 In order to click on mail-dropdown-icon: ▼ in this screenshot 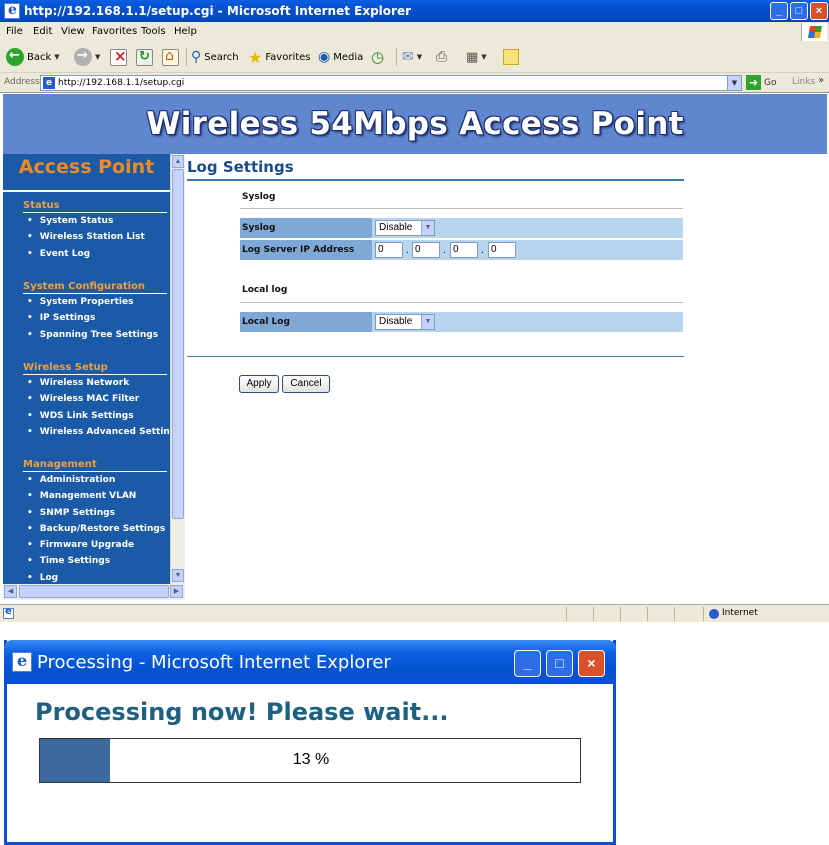, I will do `click(419, 57)`.